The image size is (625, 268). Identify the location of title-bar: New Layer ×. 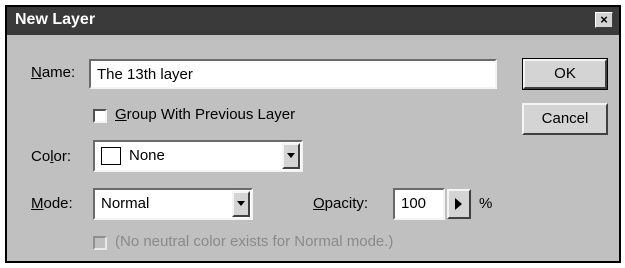
(313, 21).